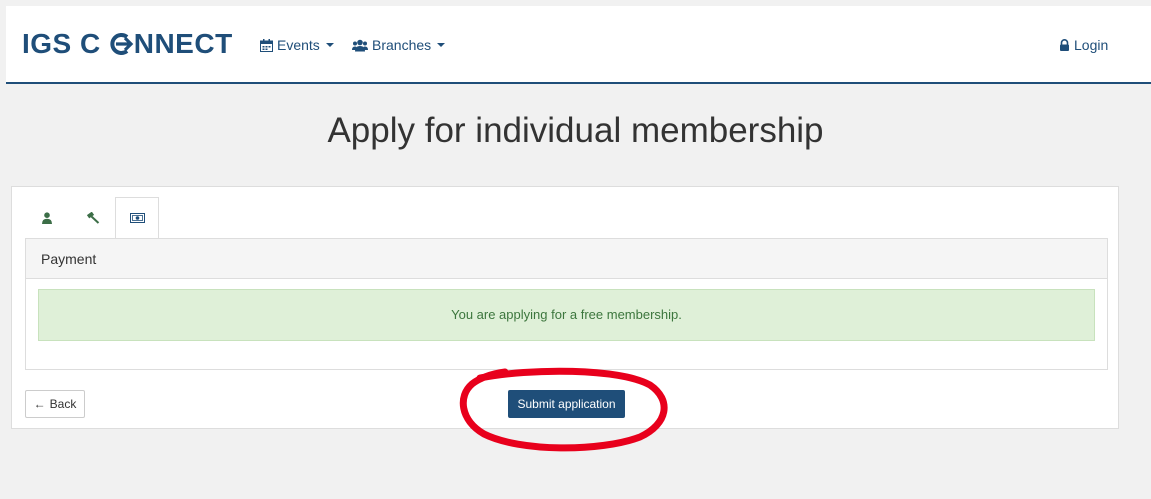 This screenshot has width=1151, height=499. I want to click on back-button: ← Back, so click(55, 404).